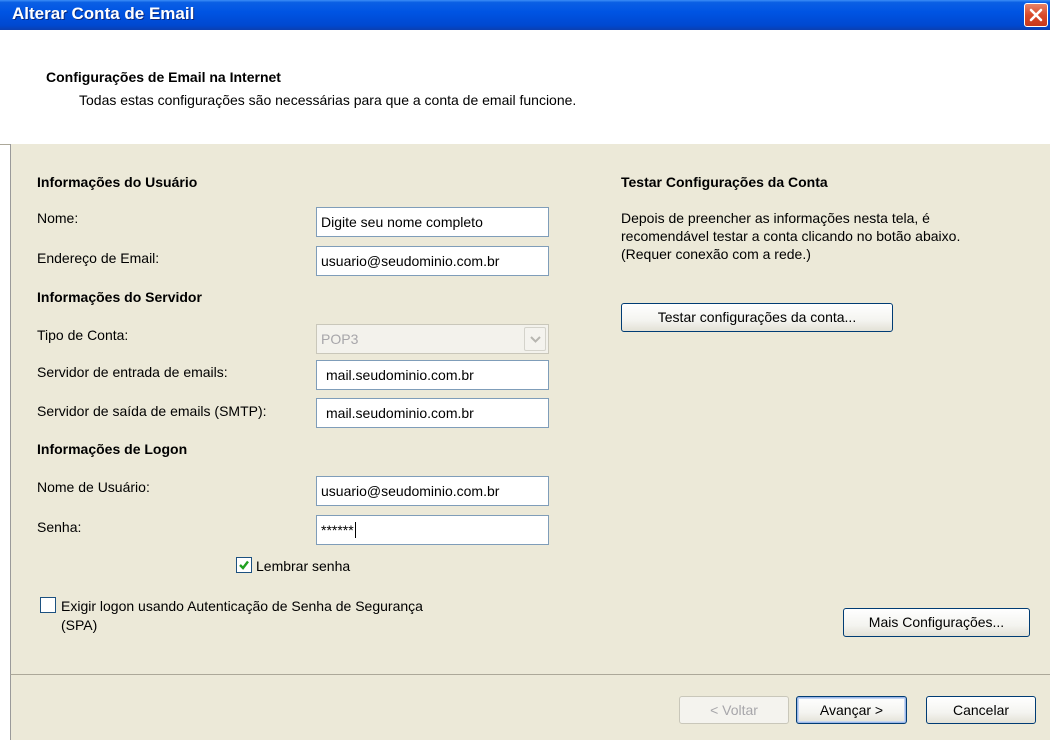 This screenshot has width=1050, height=740. What do you see at coordinates (132, 372) in the screenshot?
I see `incoming-server-label: Servidor de entrada de emails:` at bounding box center [132, 372].